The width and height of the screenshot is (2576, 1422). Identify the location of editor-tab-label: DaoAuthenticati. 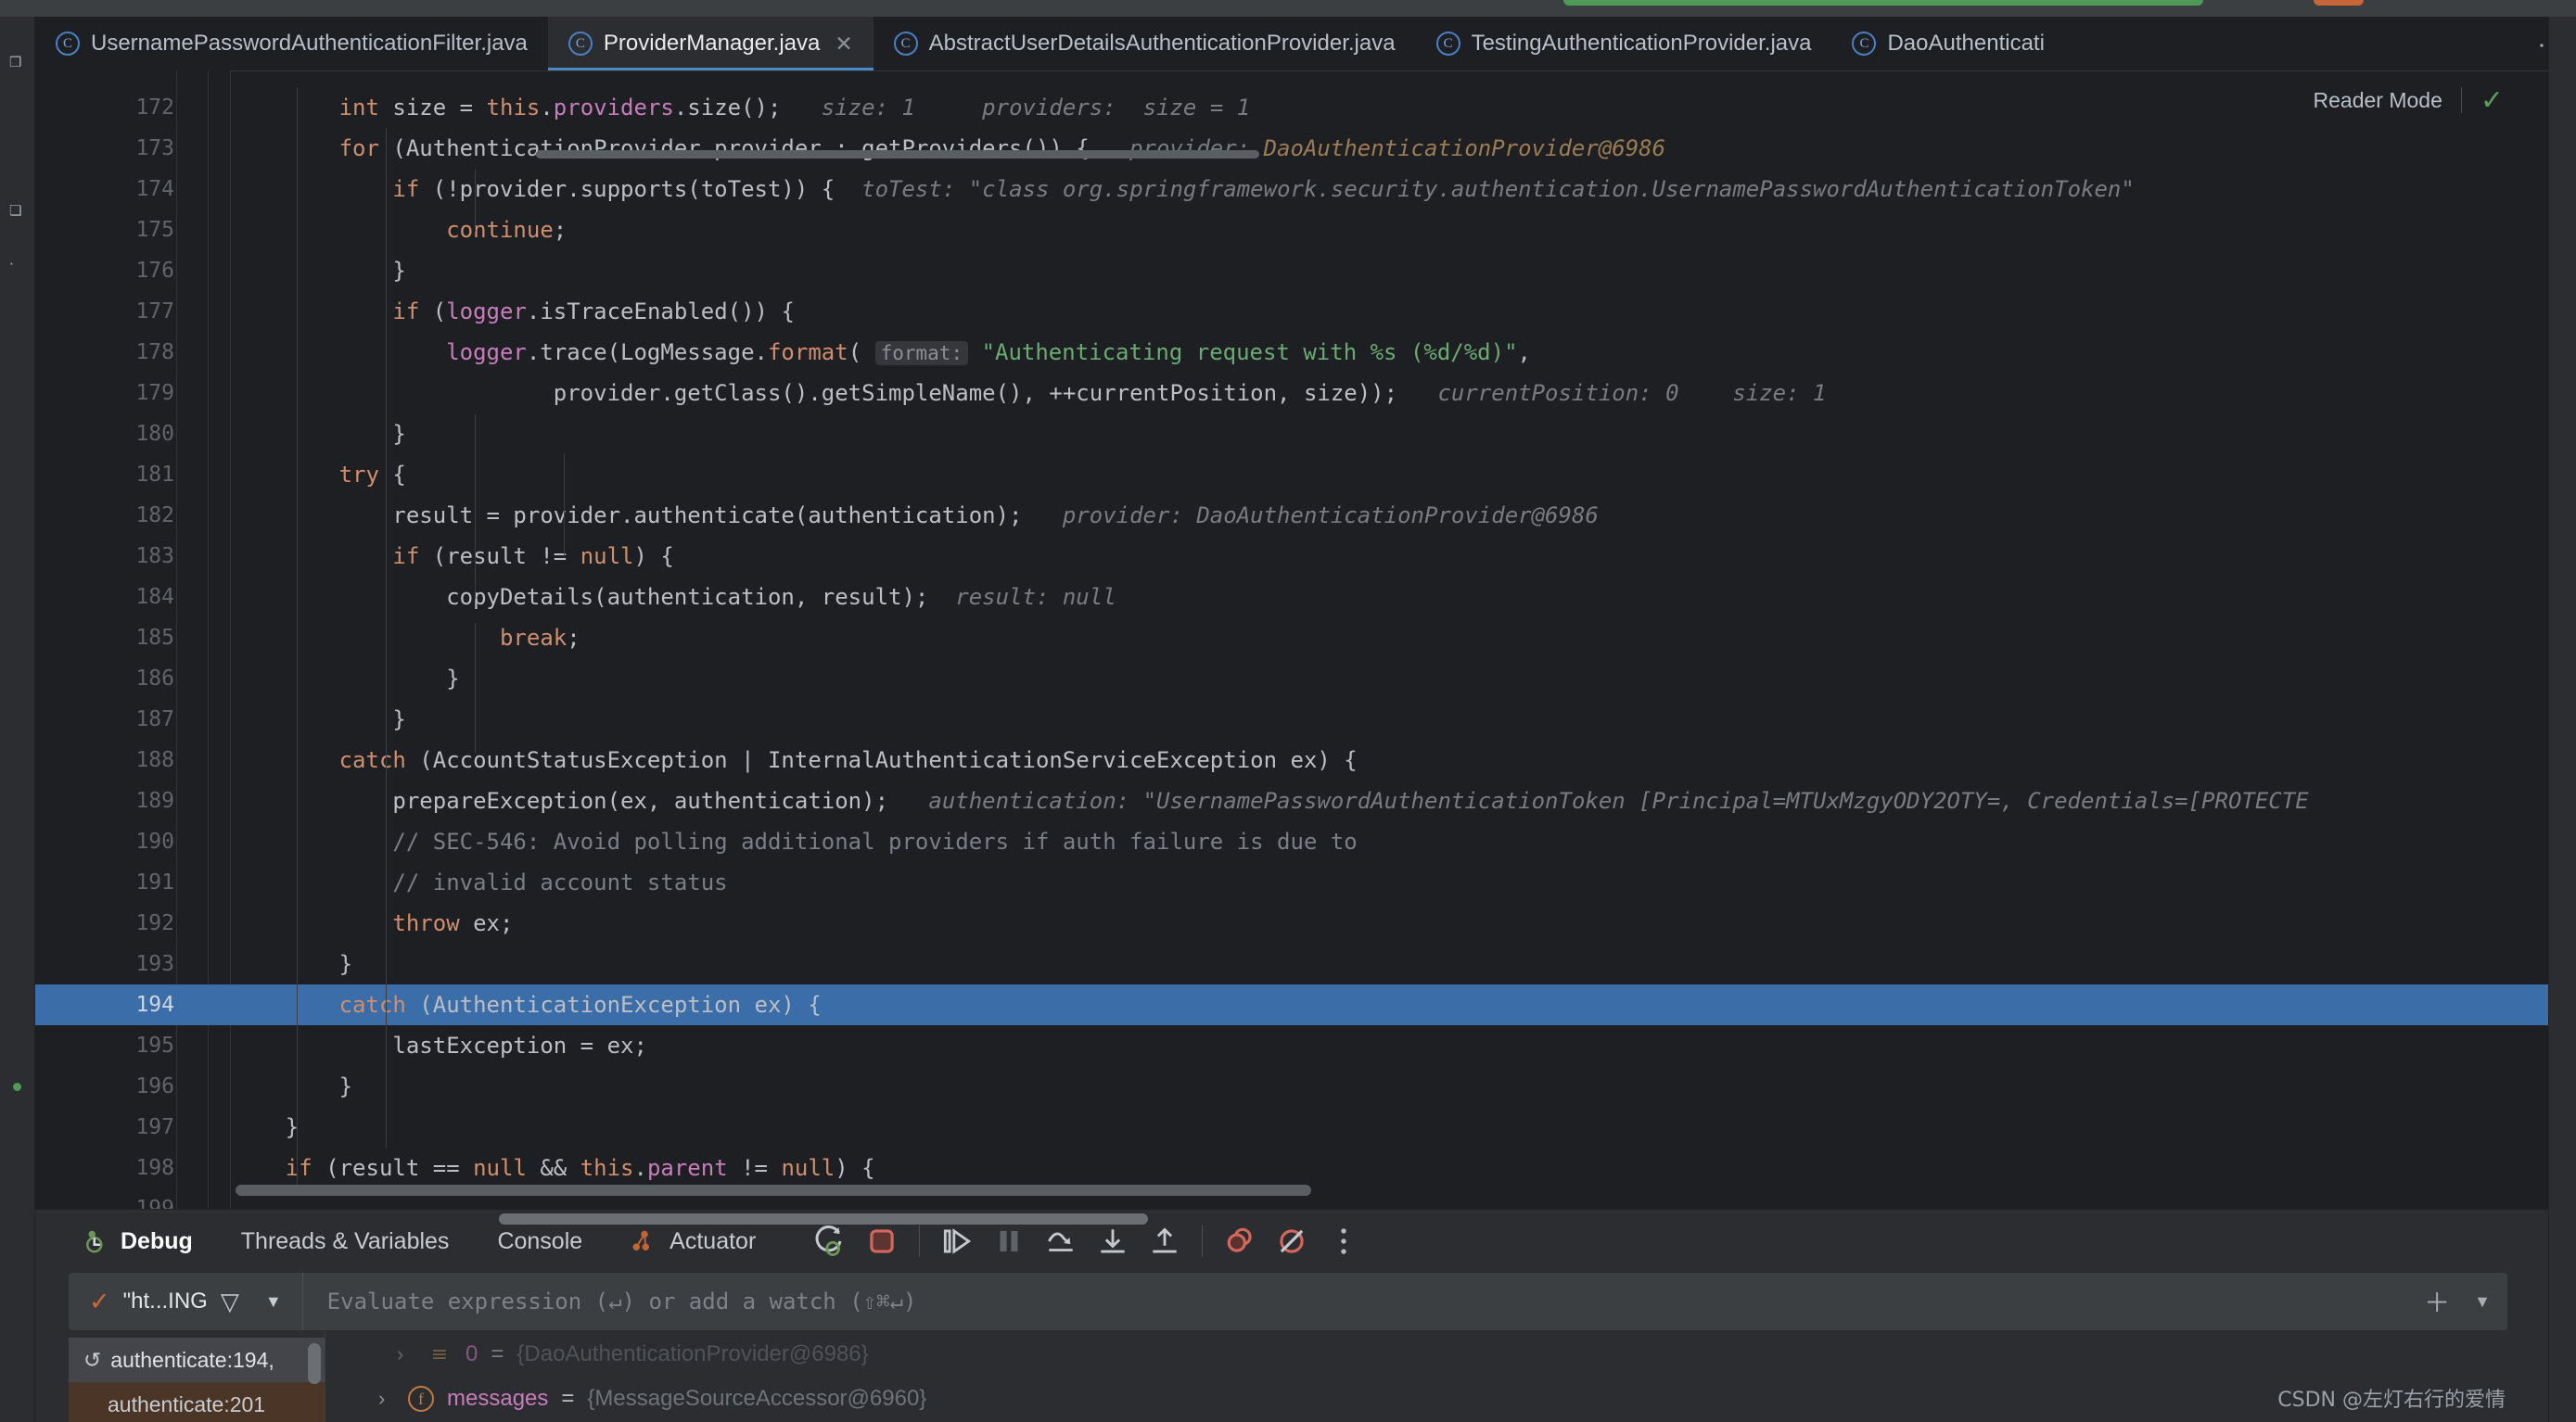
(1966, 43).